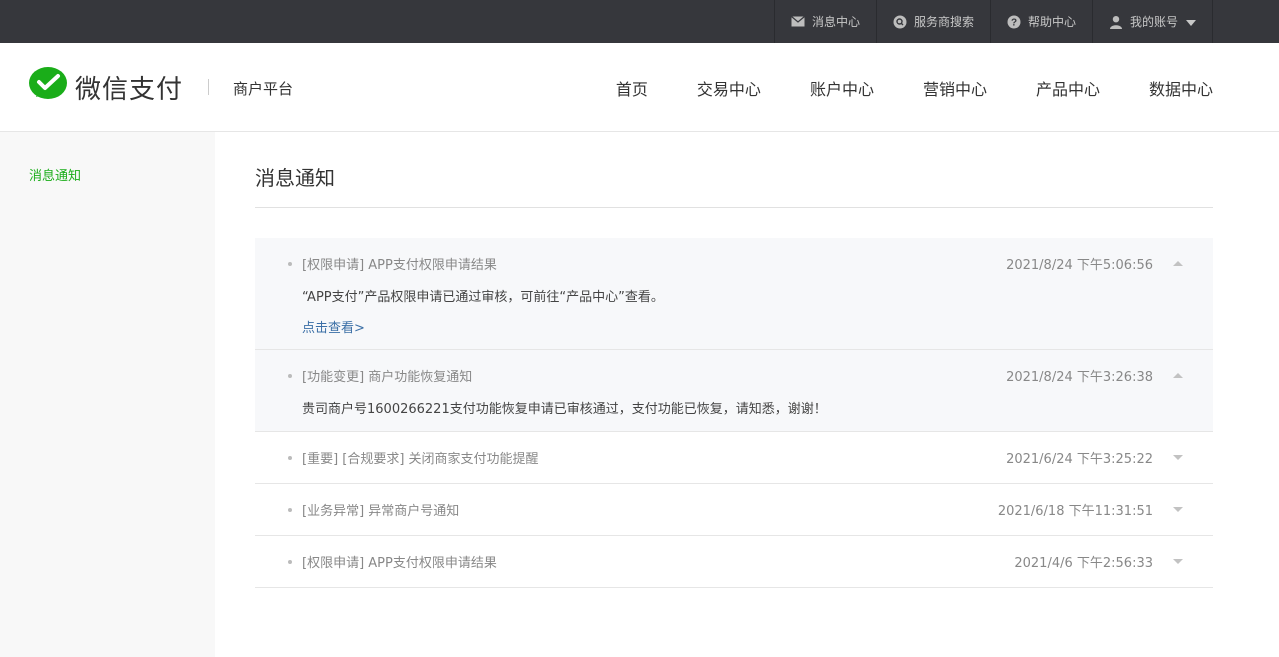 Image resolution: width=1279 pixels, height=657 pixels. Describe the element at coordinates (734, 375) in the screenshot. I see `message-header: [功能变更] 商户功能恢复通知 2021/8/24 下午3:26:38` at that location.